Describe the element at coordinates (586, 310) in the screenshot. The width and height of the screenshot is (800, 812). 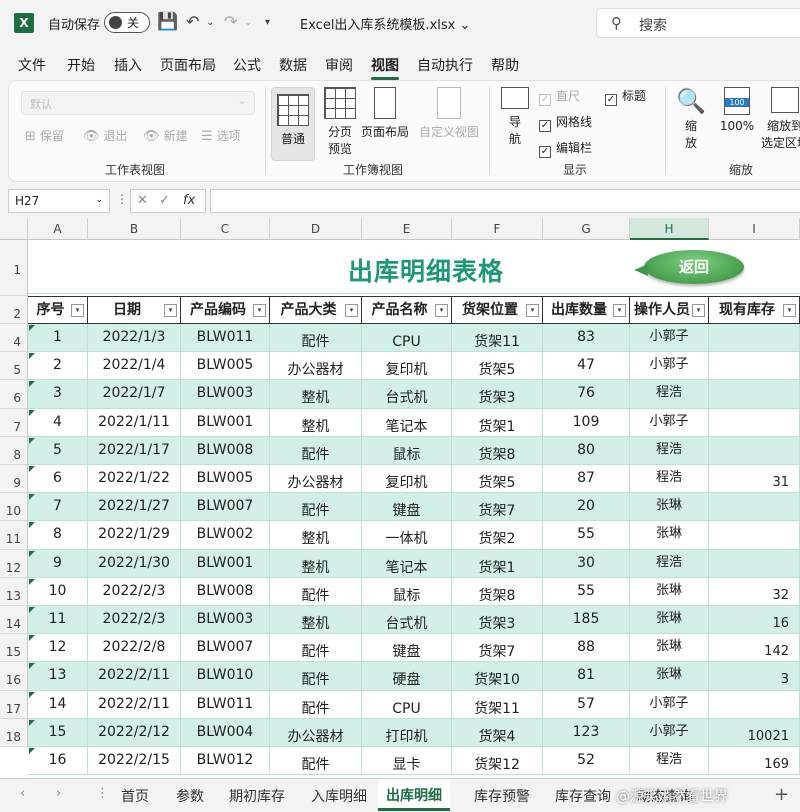
I see `header-cell-g: 出库数量 ▾` at that location.